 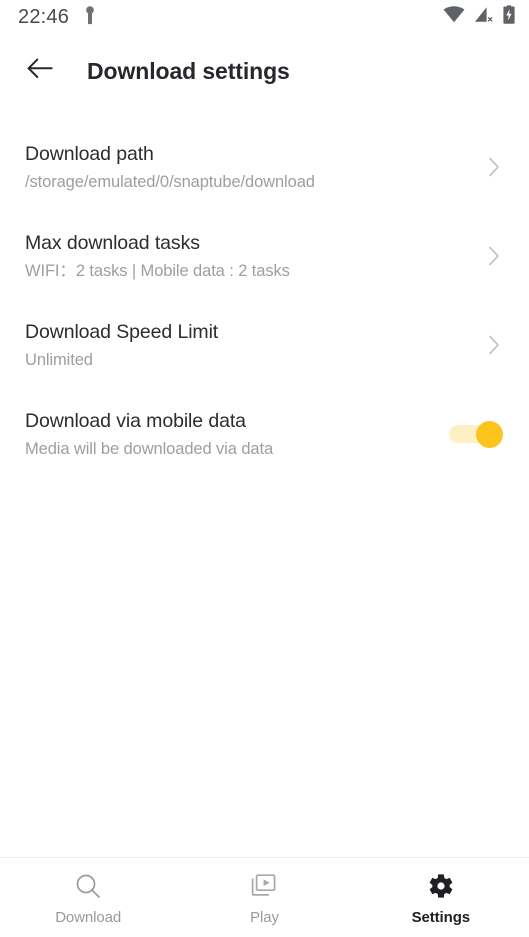 What do you see at coordinates (90, 17) in the screenshot?
I see `notification-icon` at bounding box center [90, 17].